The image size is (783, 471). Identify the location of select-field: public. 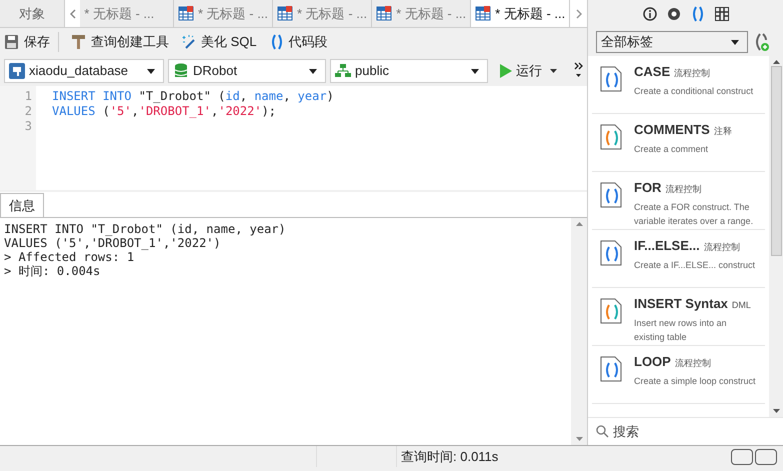
(409, 71).